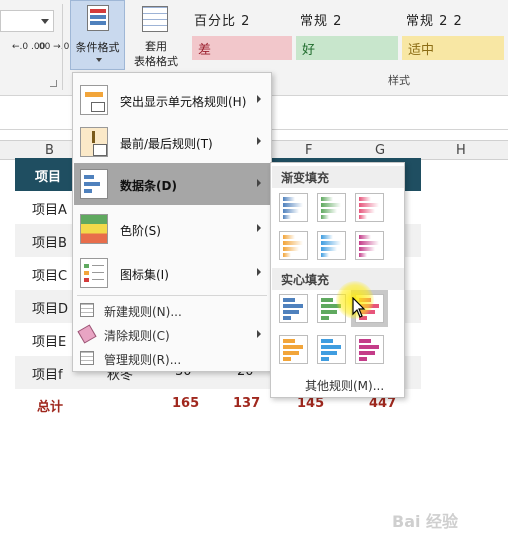 This screenshot has height=555, width=508. Describe the element at coordinates (166, 144) in the screenshot. I see `menu-item-label: 最前/最后规则(T)` at that location.